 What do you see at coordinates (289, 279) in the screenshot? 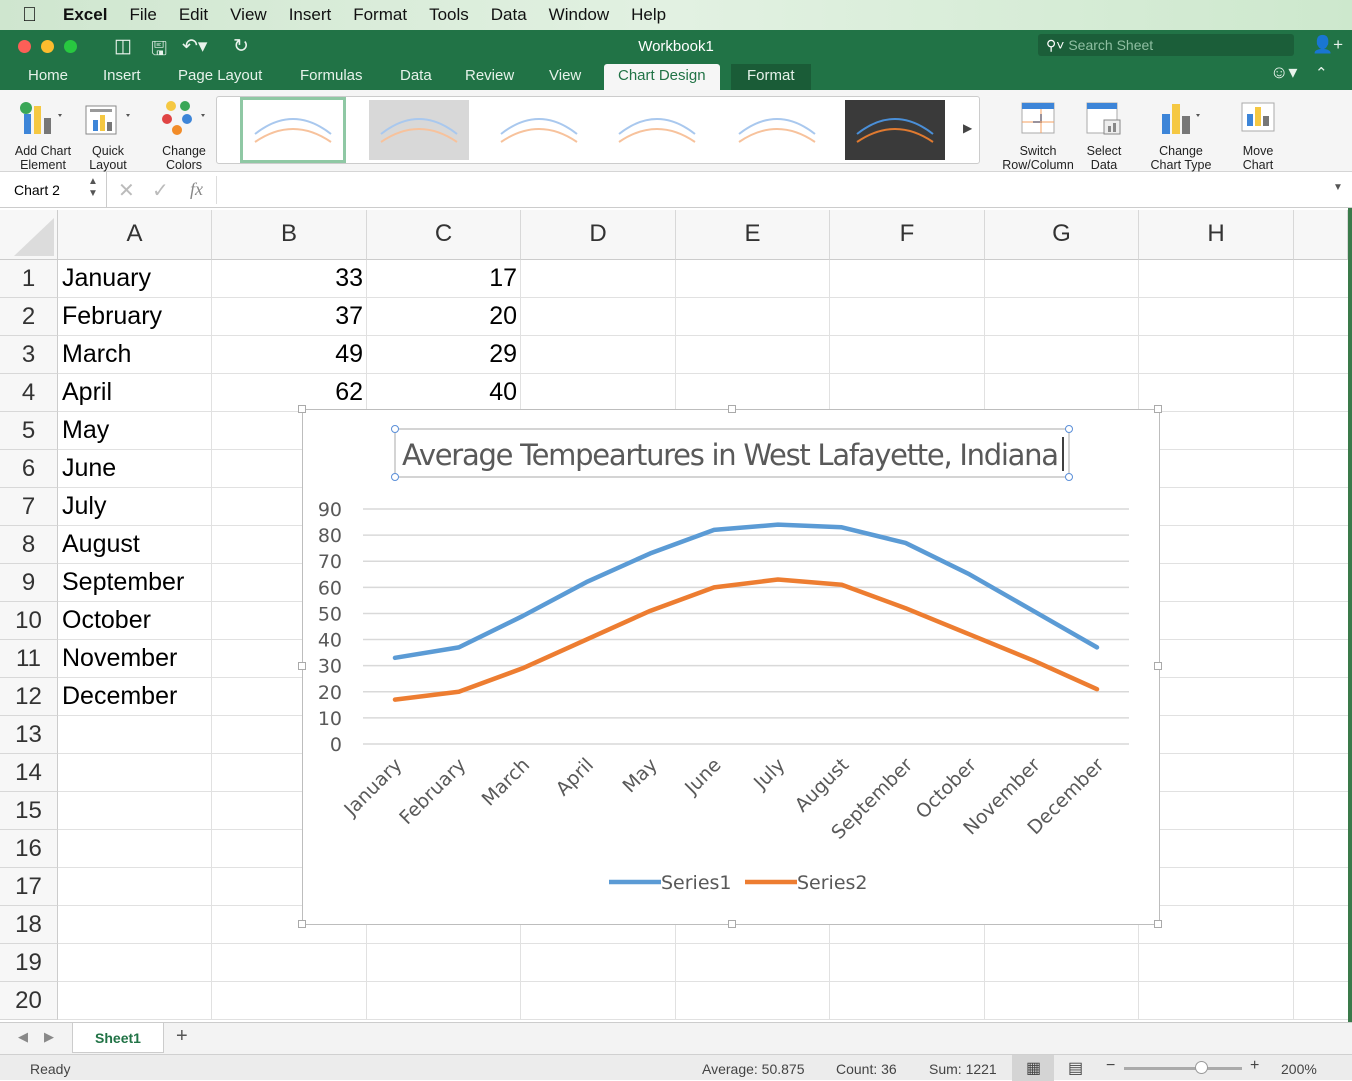
I see `cell-b1: 33` at bounding box center [289, 279].